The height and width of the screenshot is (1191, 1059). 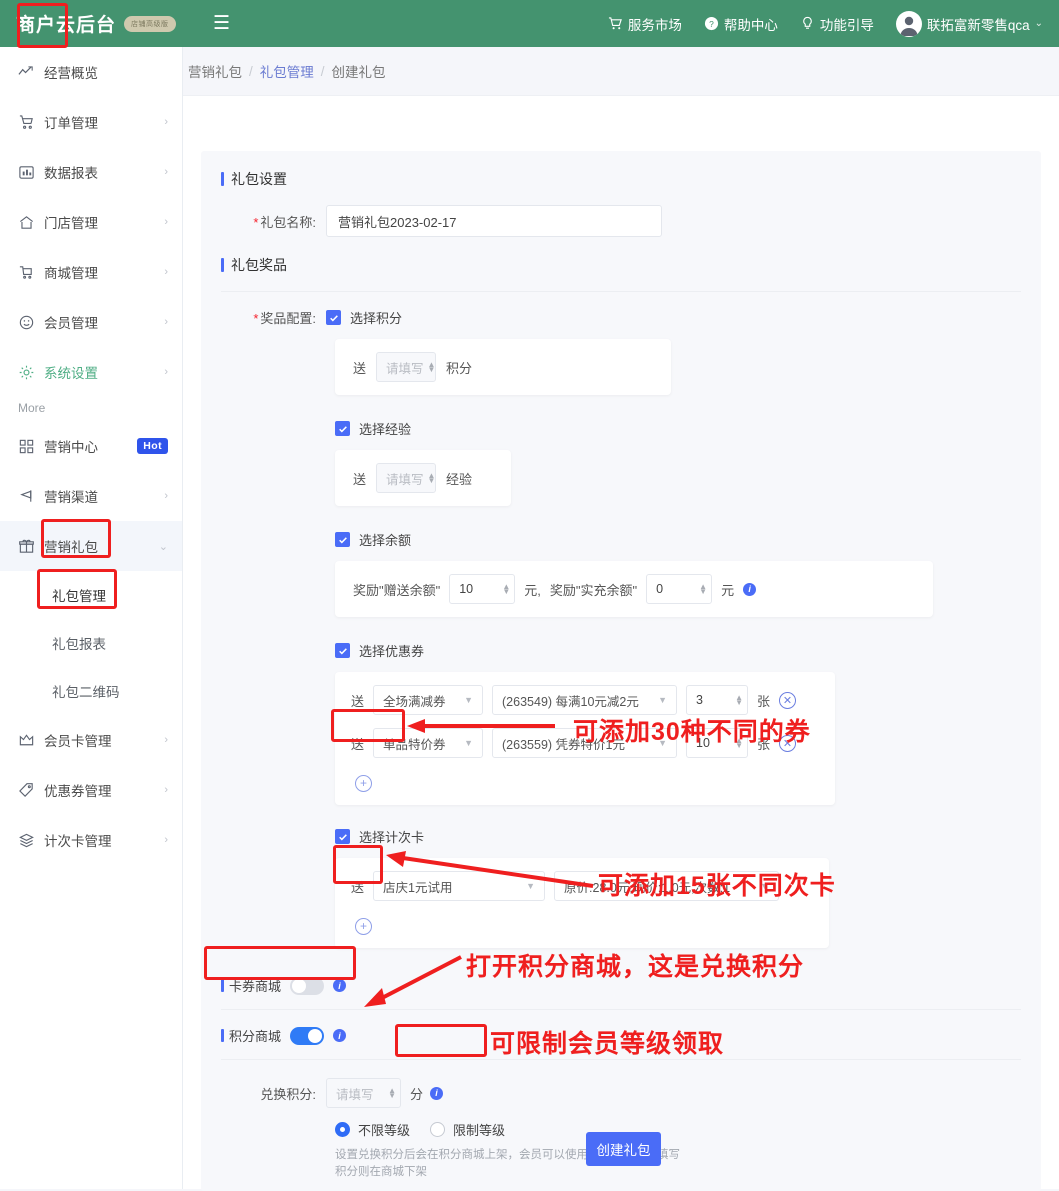 I want to click on gift-name-label: * 礼包名称:, so click(x=273, y=221).